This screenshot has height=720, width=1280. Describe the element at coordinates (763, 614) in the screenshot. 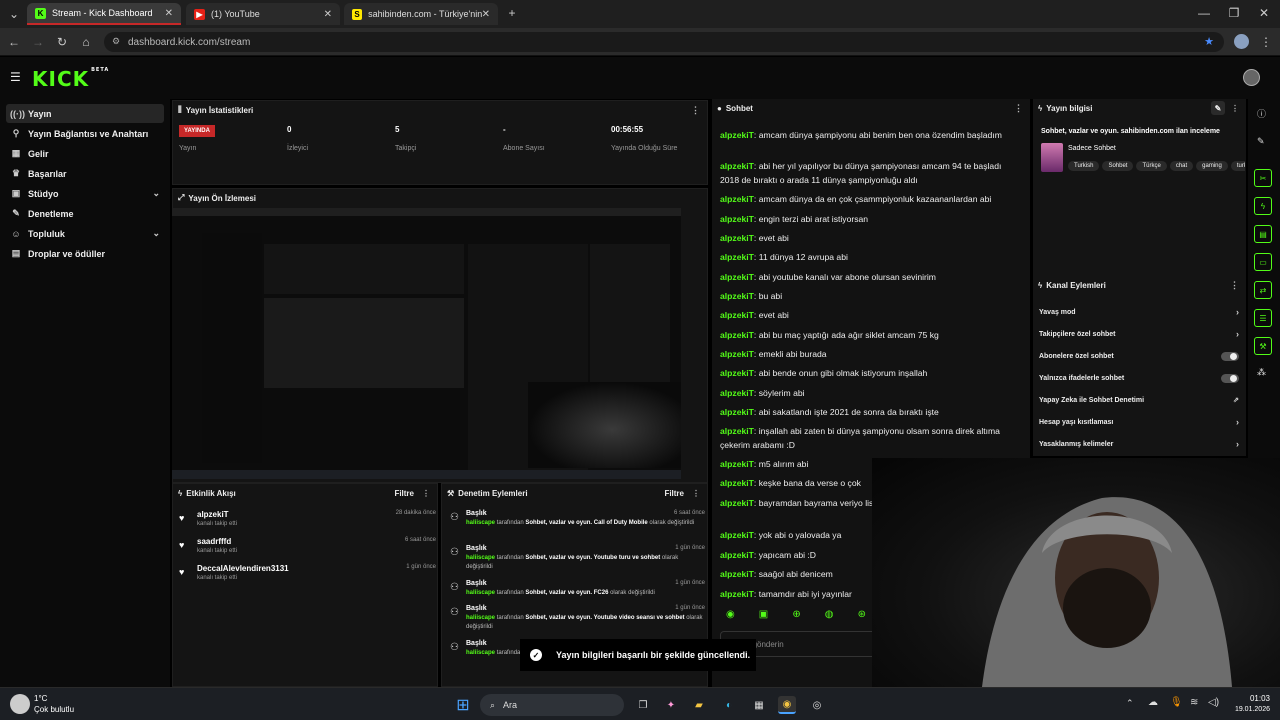

I see `emote-icon: ▣` at that location.